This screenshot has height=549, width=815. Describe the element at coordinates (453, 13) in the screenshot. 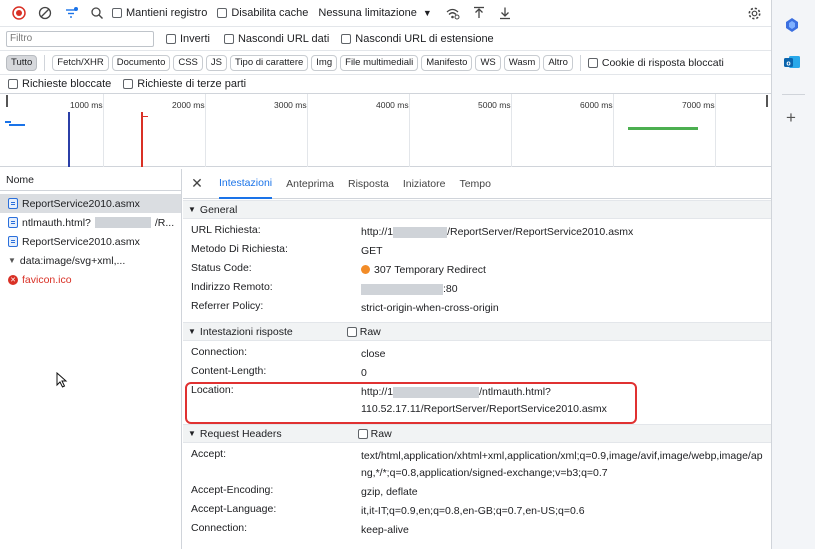

I see `network-conditions-icon` at that location.